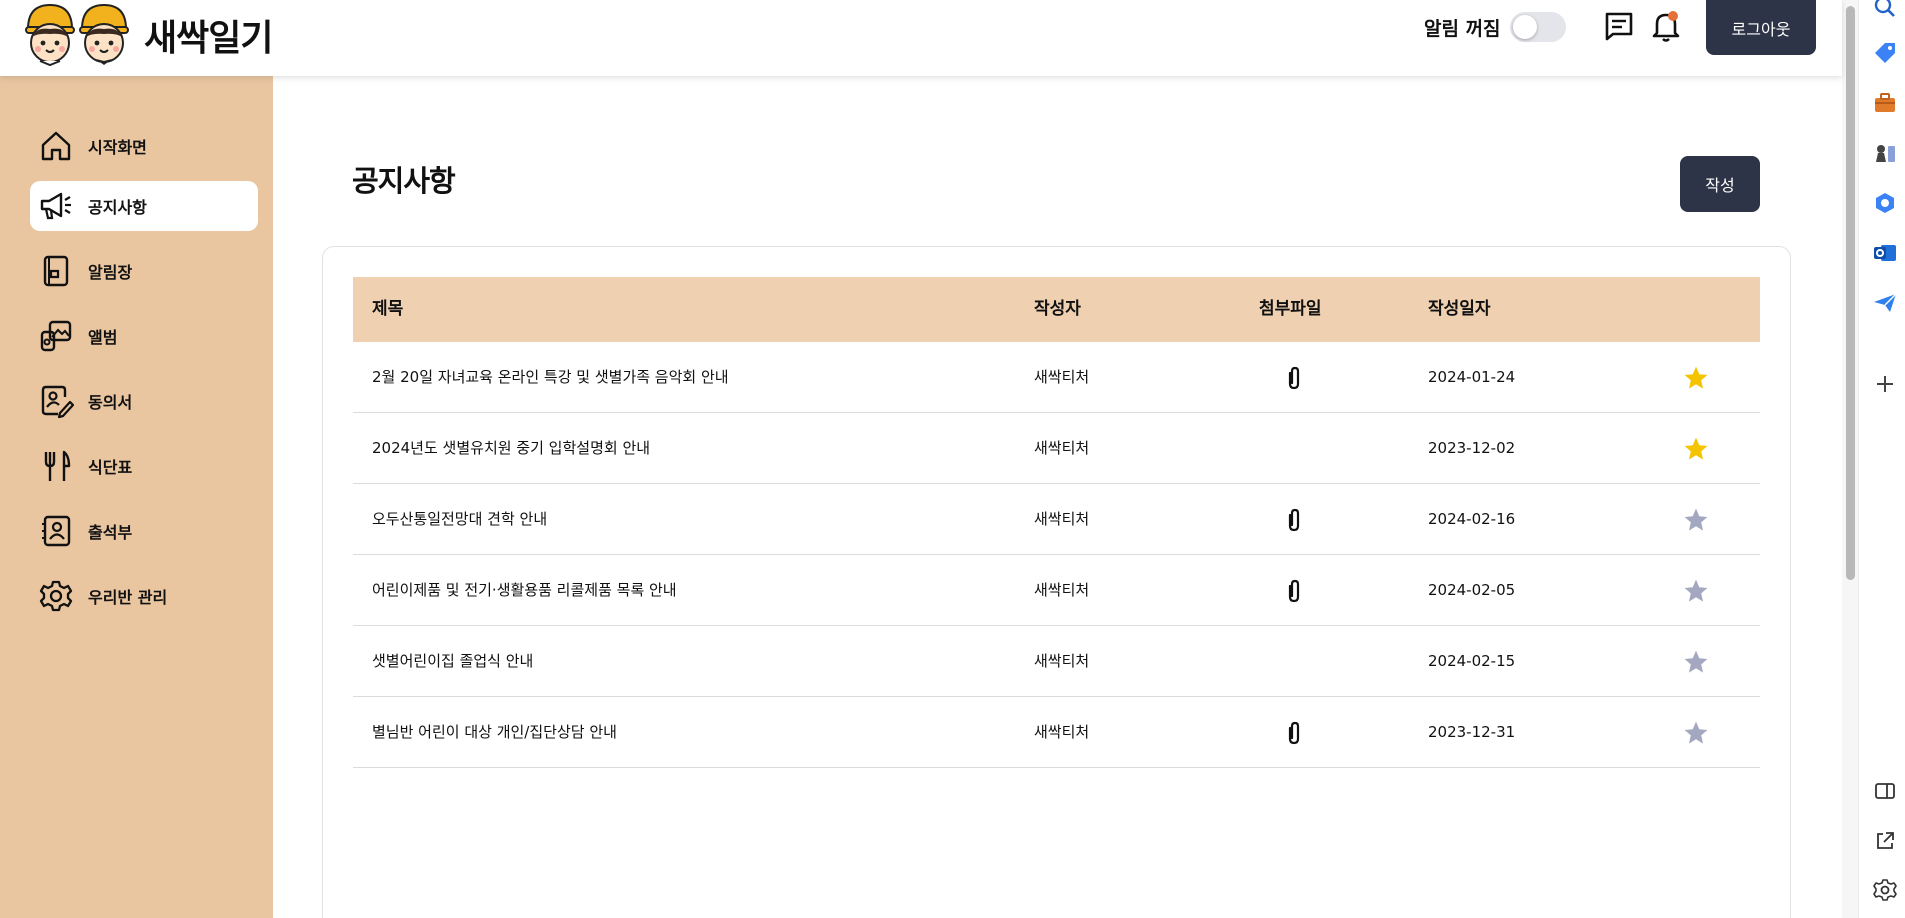  What do you see at coordinates (144, 401) in the screenshot?
I see `sidebar-item-consent: 동의서` at bounding box center [144, 401].